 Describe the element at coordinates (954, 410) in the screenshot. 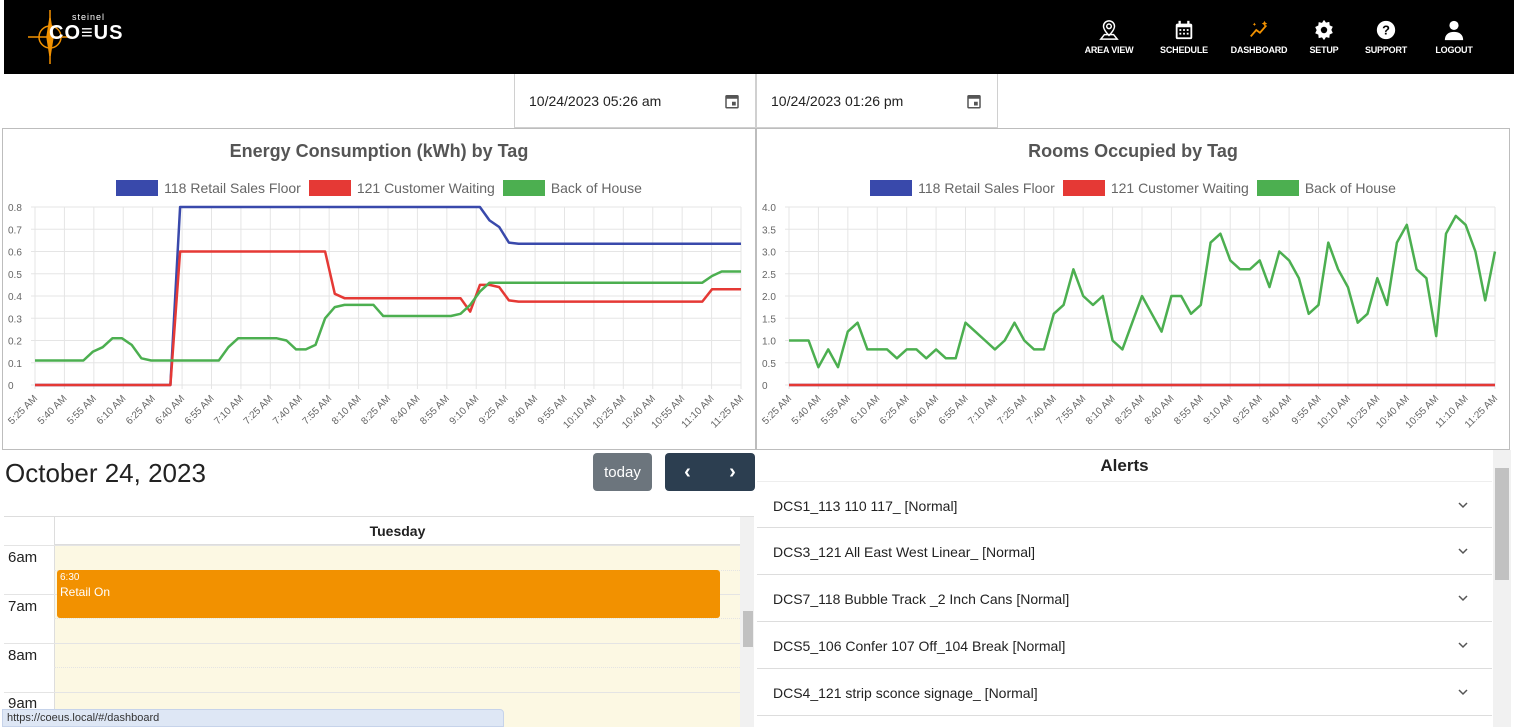

I see `x-tick-label: 6:55 AM` at that location.